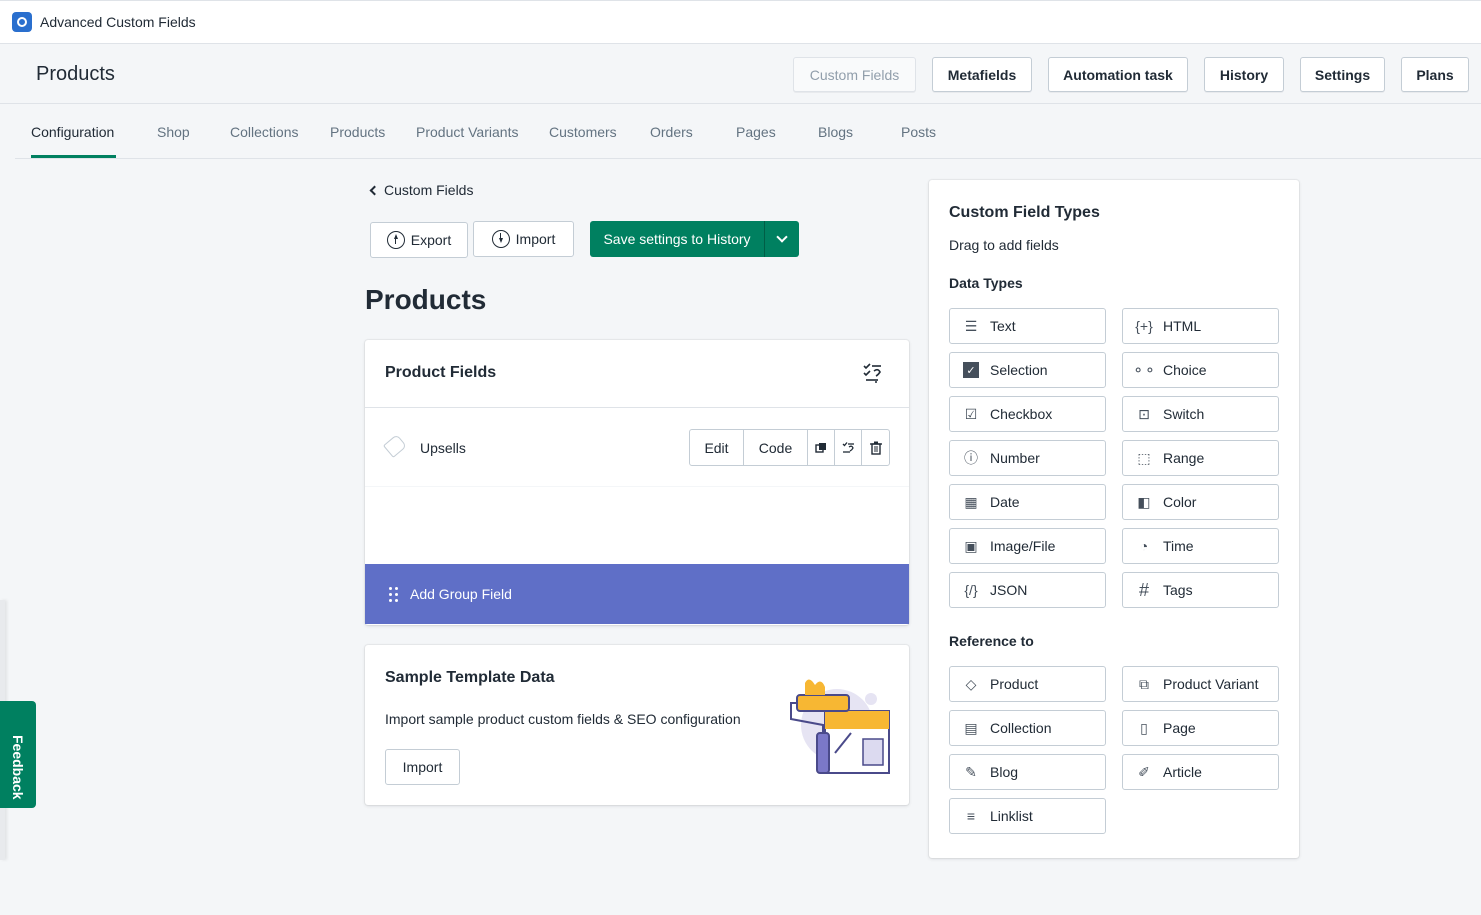 The height and width of the screenshot is (915, 1481). Describe the element at coordinates (1027, 772) in the screenshot. I see `reference-blog: ✎ Blog` at that location.